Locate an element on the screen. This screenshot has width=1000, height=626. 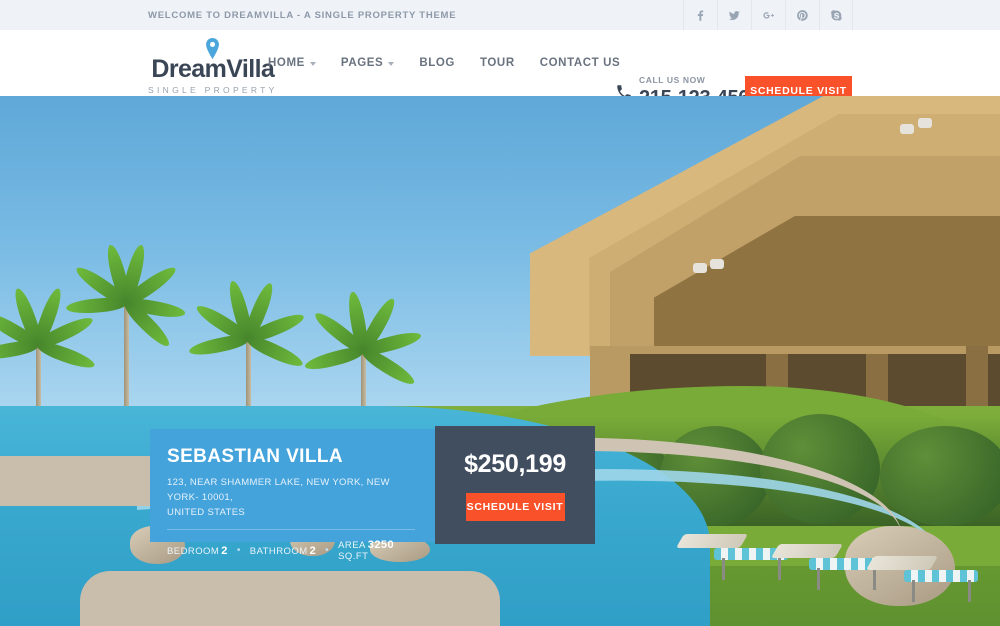
pinterest-icon is located at coordinates (802, 15).